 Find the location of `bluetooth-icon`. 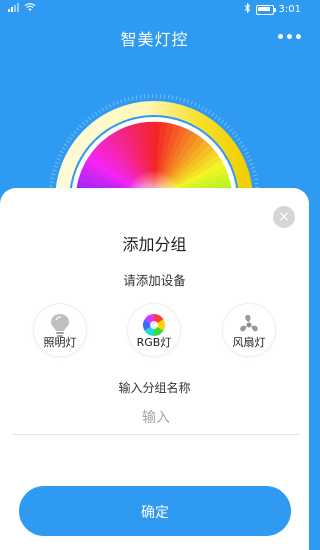

bluetooth-icon is located at coordinates (247, 9).